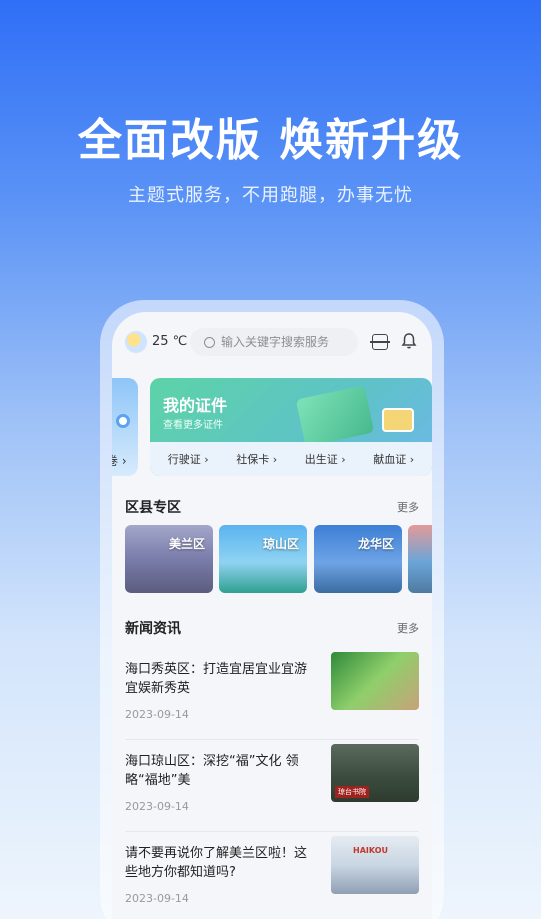 This screenshot has height=919, width=541. What do you see at coordinates (256, 459) in the screenshot?
I see `link-social-security-card: 社保卡 ›` at bounding box center [256, 459].